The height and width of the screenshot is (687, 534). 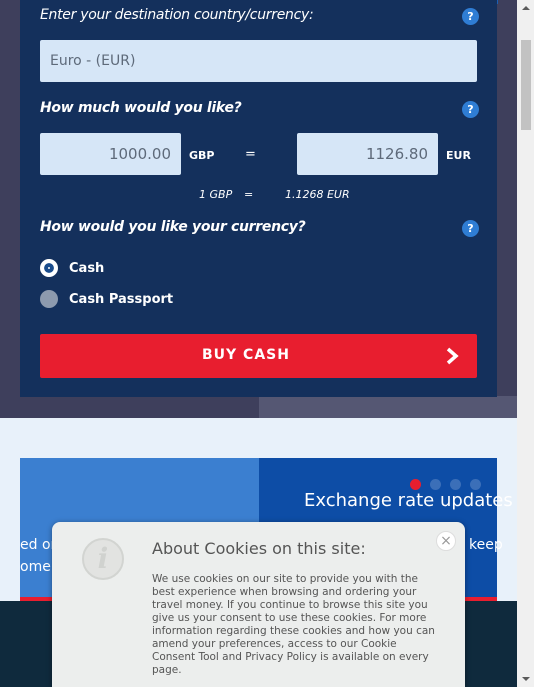 What do you see at coordinates (49, 268) in the screenshot?
I see `radio-selected-icon` at bounding box center [49, 268].